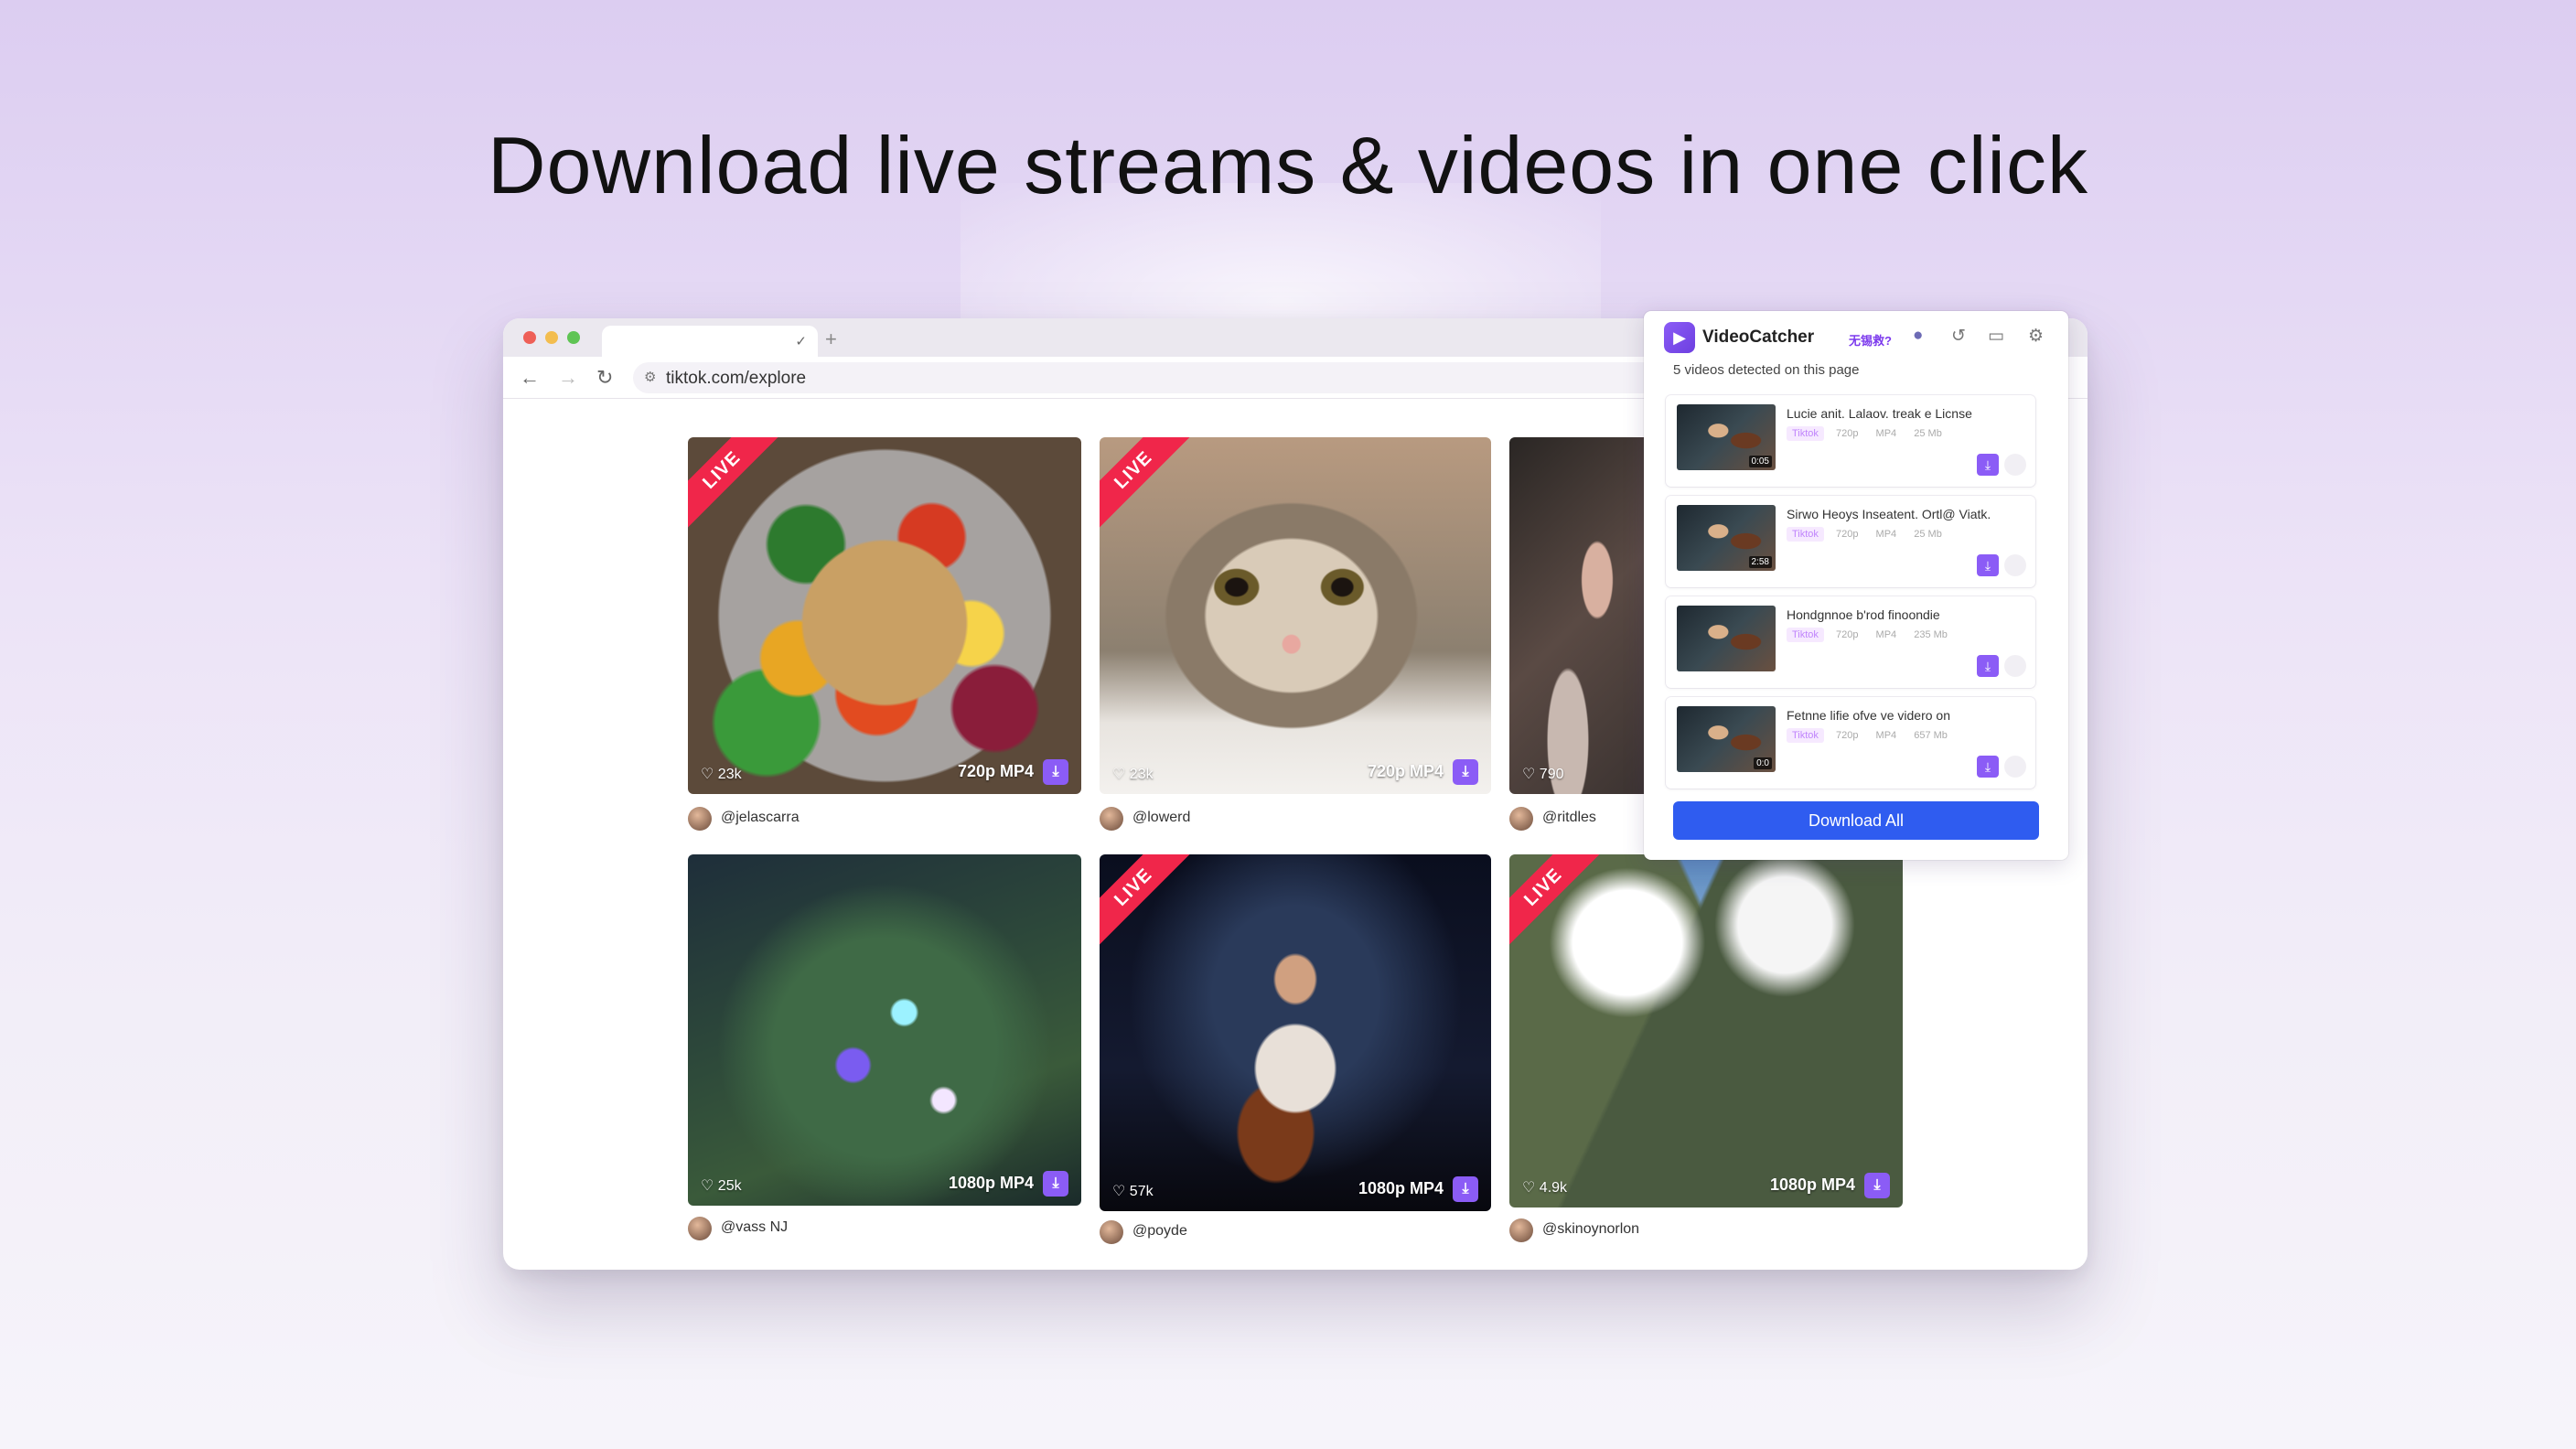 Image resolution: width=2576 pixels, height=1449 pixels. What do you see at coordinates (1864, 614) in the screenshot?
I see `video-title: Hondgnnoe b'rod finoondie` at bounding box center [1864, 614].